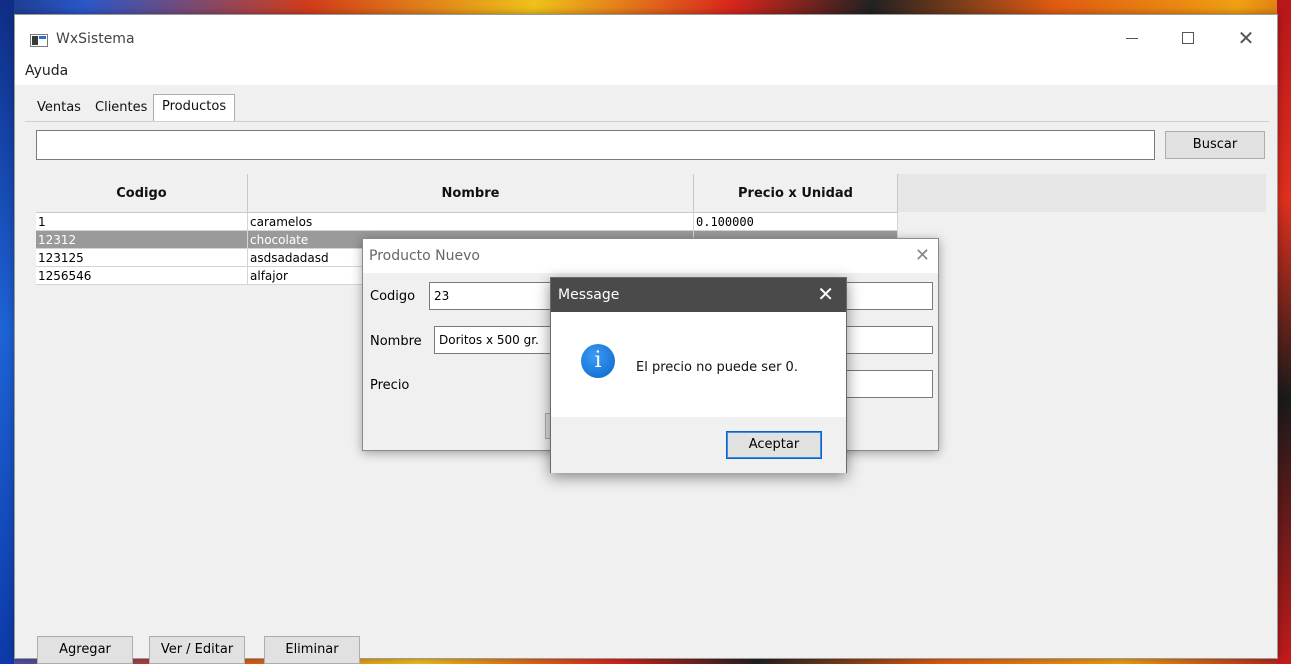 The image size is (1291, 664). I want to click on menu-ayuda: Ayuda, so click(46, 71).